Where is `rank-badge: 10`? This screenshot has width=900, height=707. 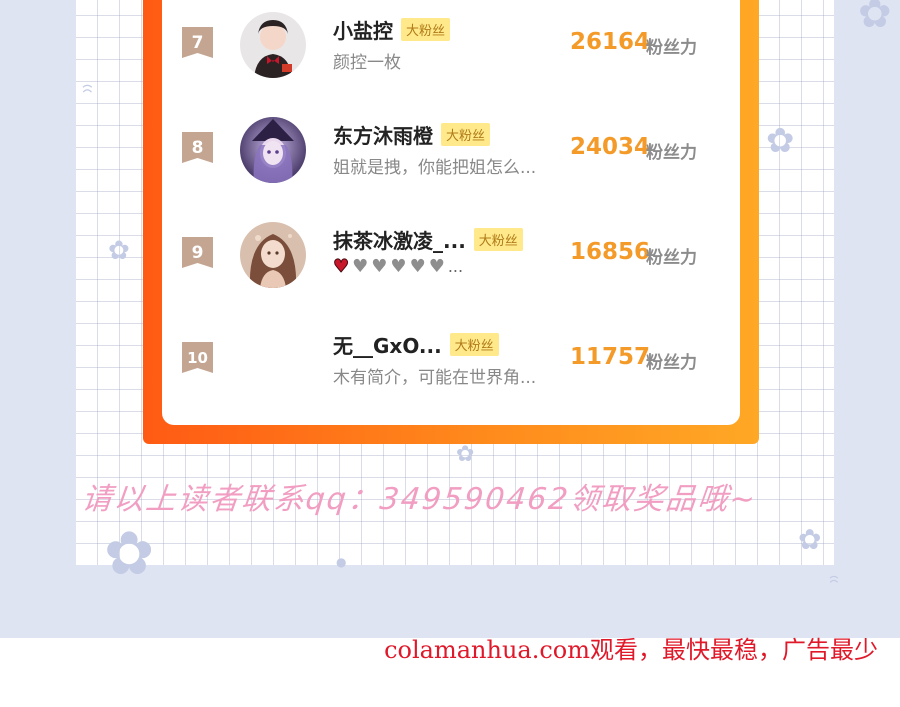 rank-badge: 10 is located at coordinates (197, 357).